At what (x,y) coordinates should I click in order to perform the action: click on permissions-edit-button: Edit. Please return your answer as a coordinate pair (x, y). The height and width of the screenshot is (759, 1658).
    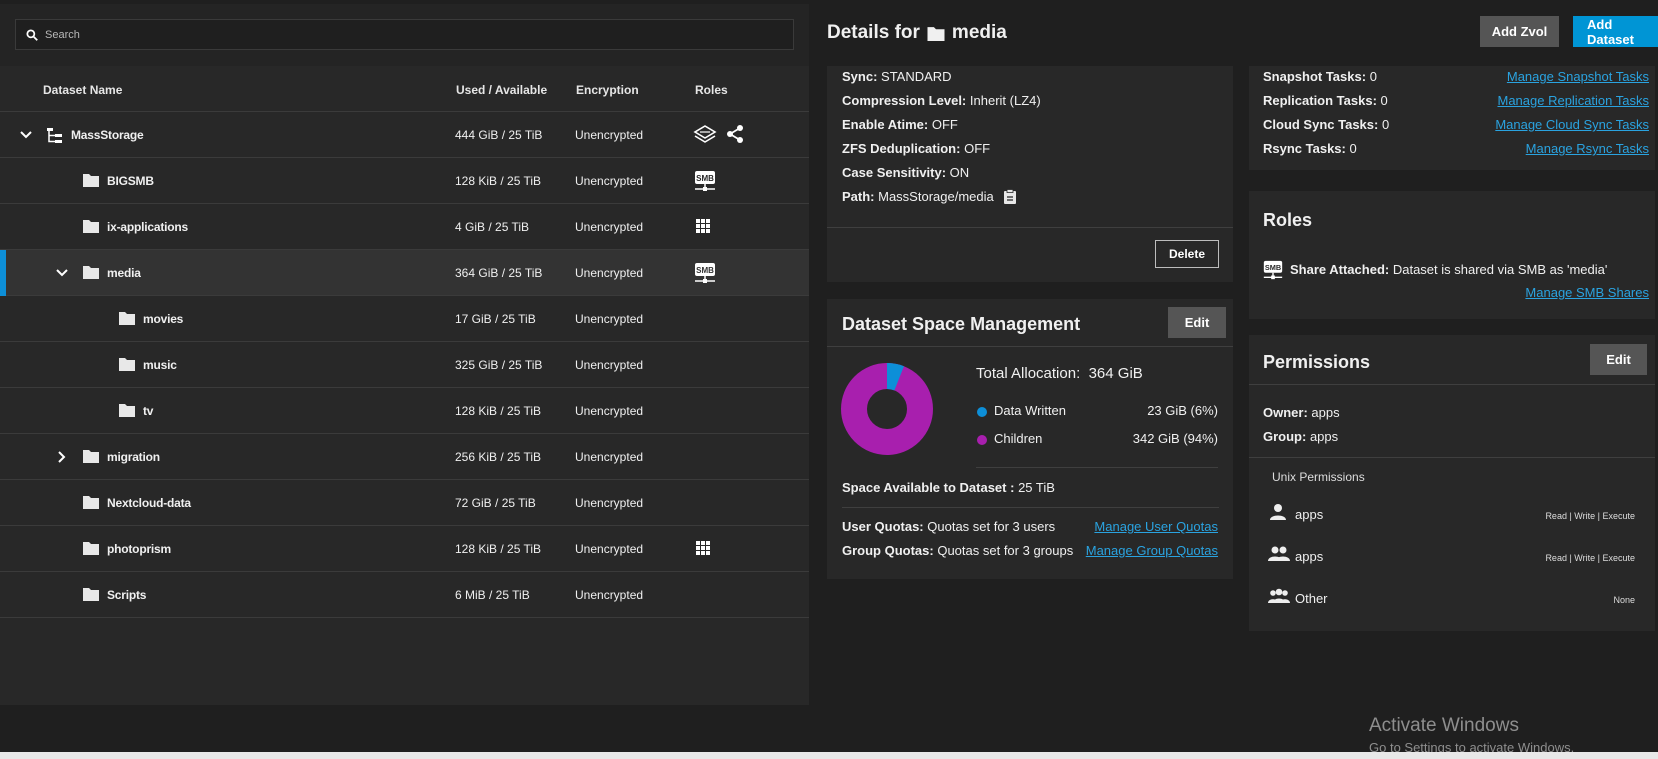
    Looking at the image, I should click on (1618, 359).